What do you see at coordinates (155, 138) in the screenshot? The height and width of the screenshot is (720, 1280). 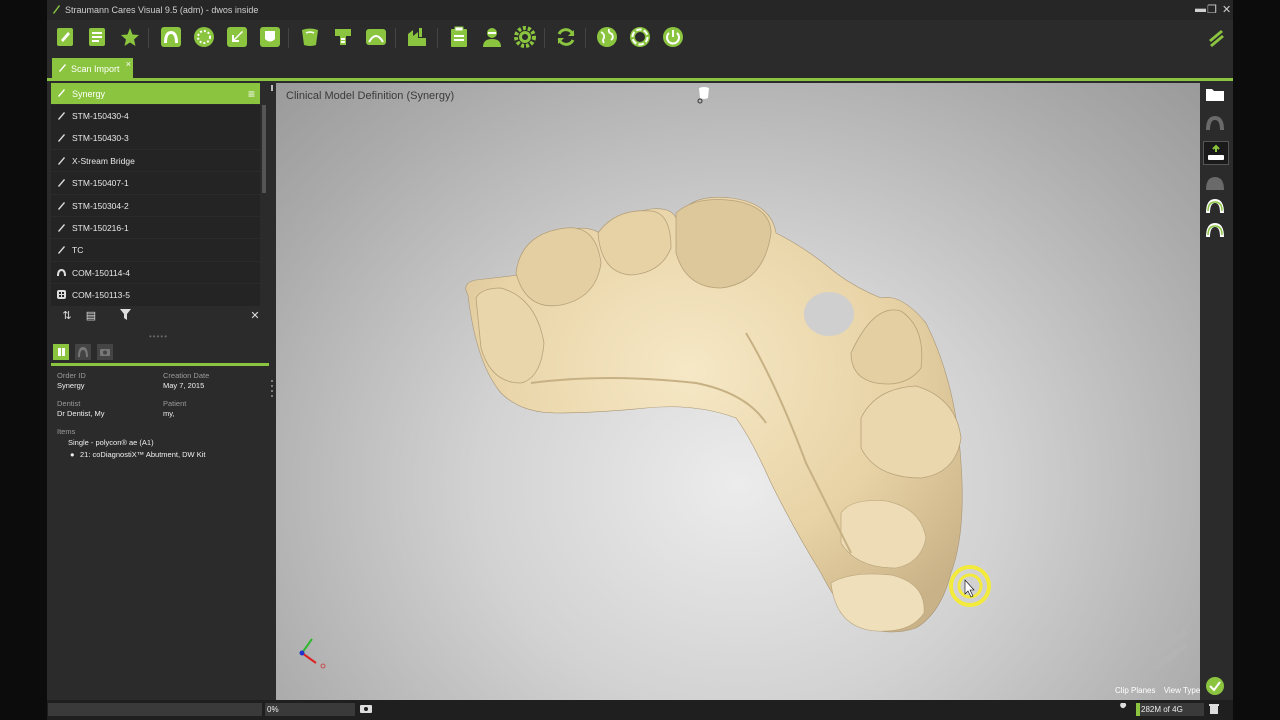 I see `list-item: STM-150430-3` at bounding box center [155, 138].